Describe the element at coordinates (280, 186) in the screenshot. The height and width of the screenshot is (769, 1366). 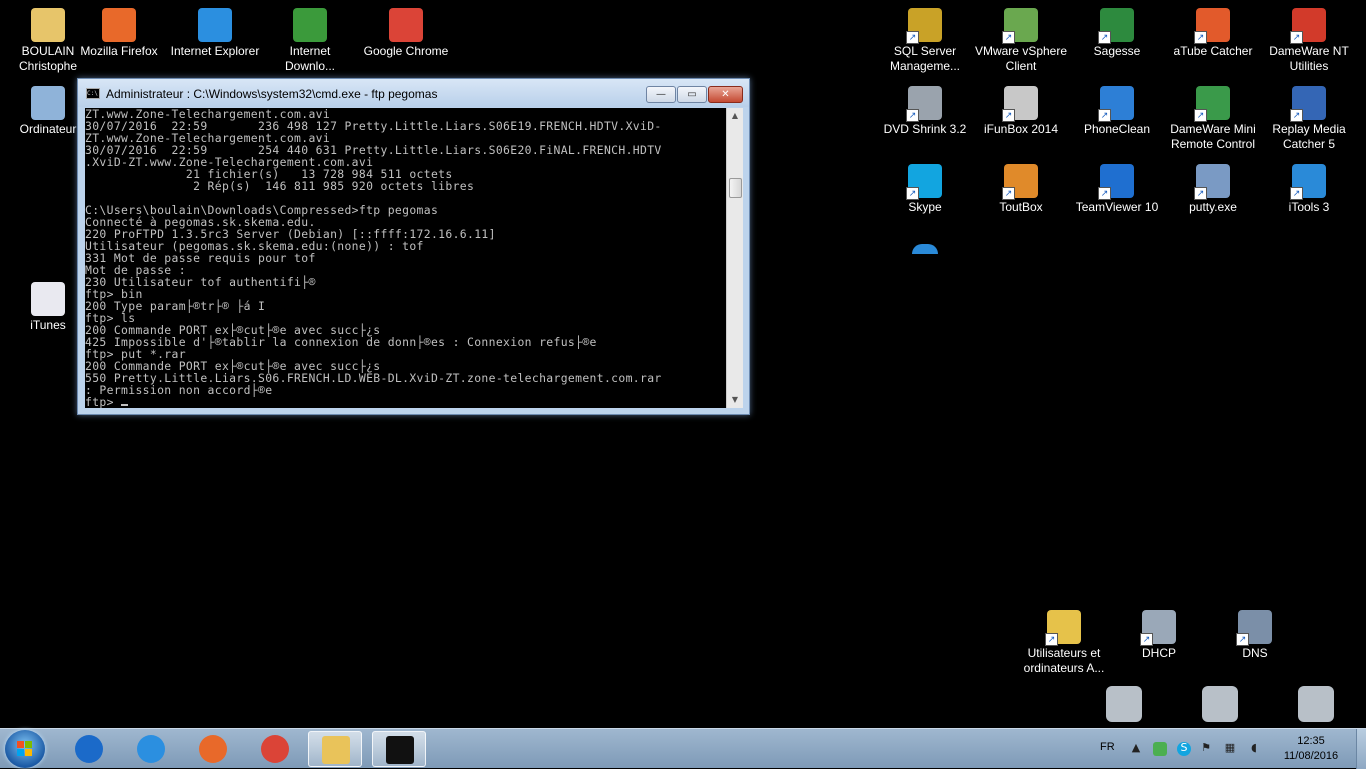
I see `console-line: 2 Rép(s) 146 811 985 920 octets libres` at that location.